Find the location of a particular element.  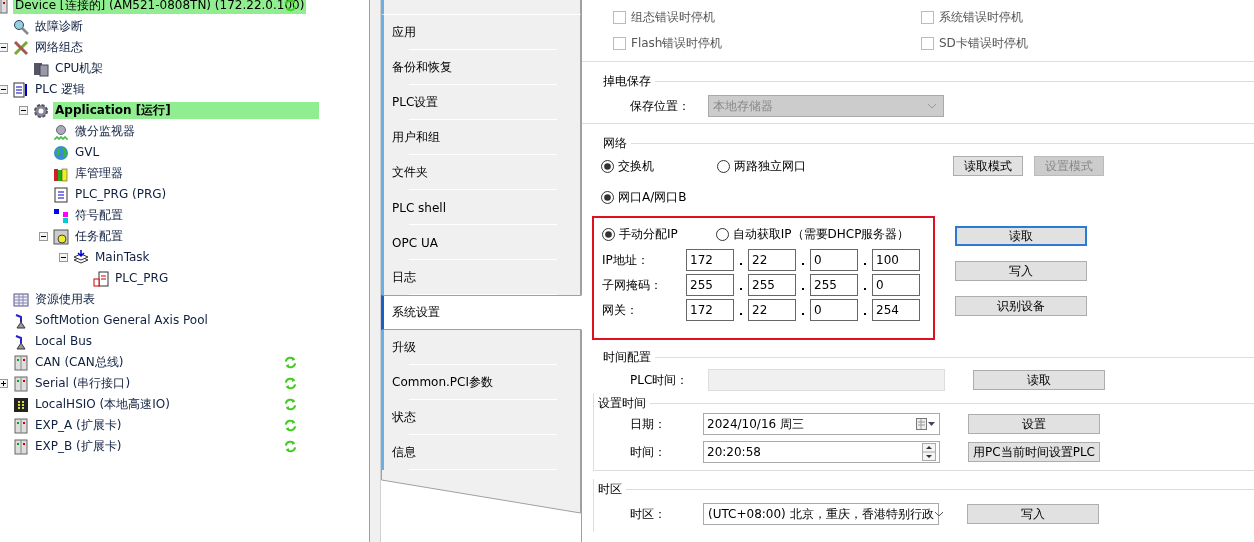

radio-button: 两路独立网口 is located at coordinates (775, 166).